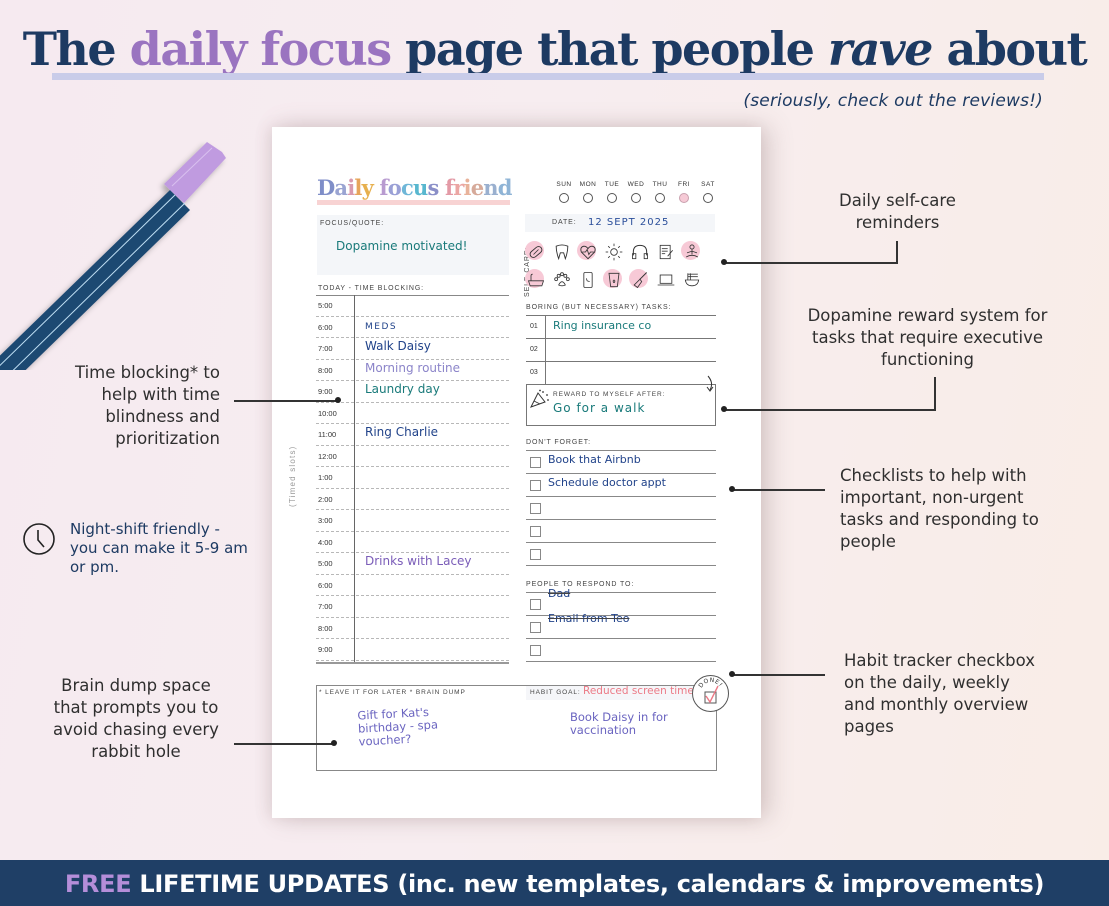  Describe the element at coordinates (614, 280) in the screenshot. I see `water-glass-icon` at that location.